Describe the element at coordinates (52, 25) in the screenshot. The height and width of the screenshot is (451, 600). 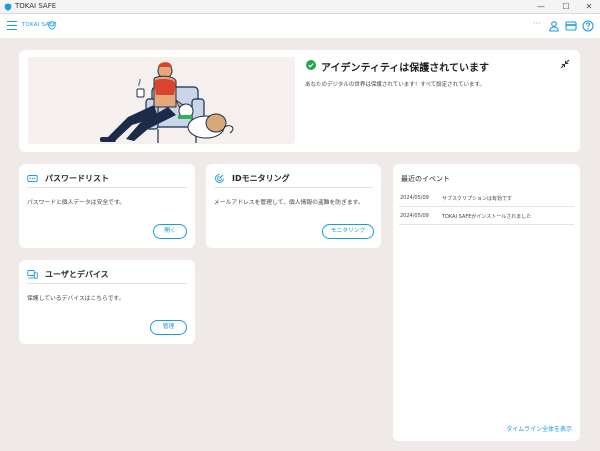
I see `brand-shield-icon` at that location.